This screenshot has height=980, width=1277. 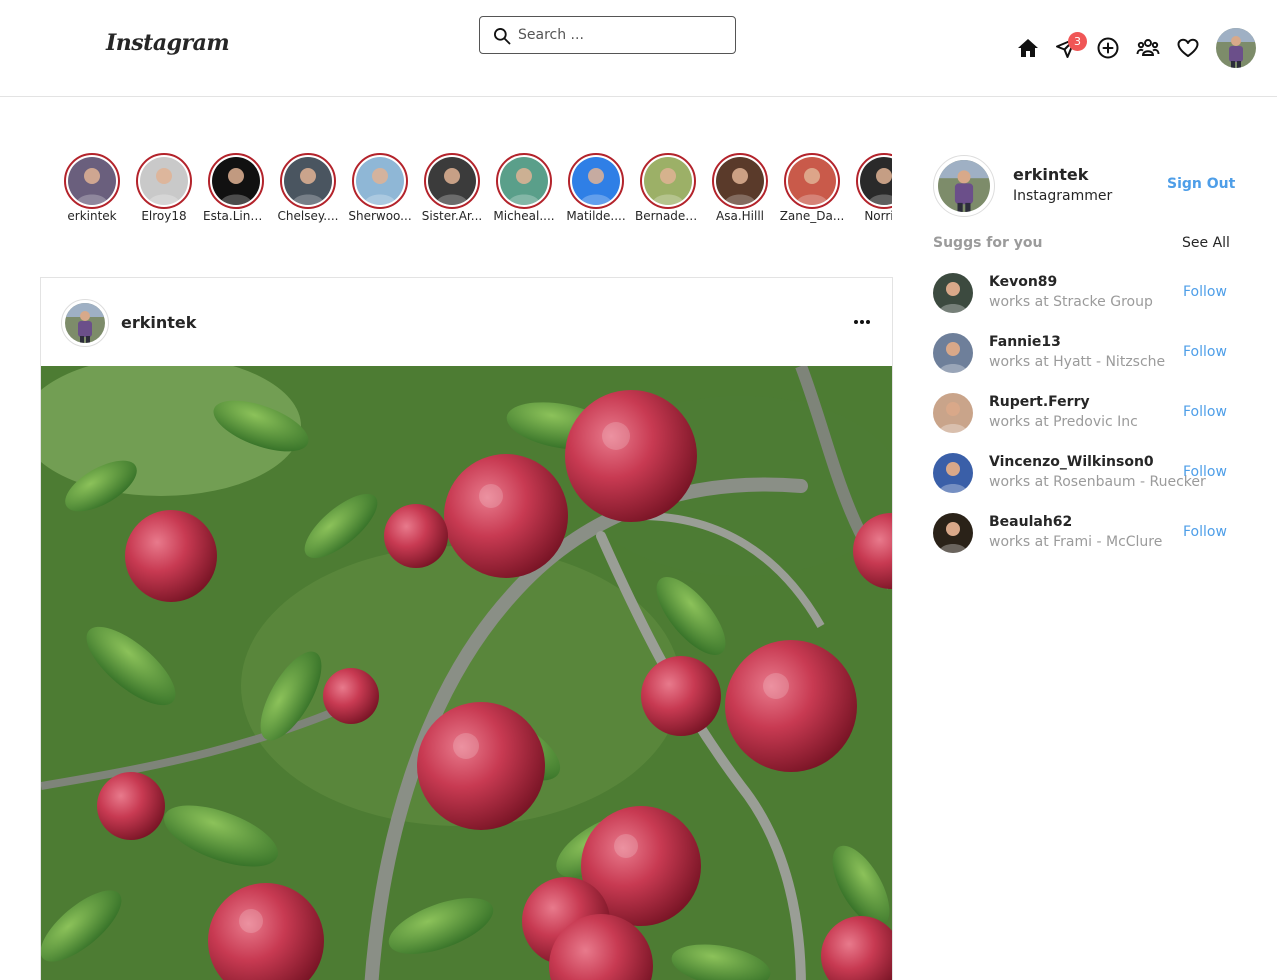 I want to click on suggestion-workplace: works at Frami - McClure, so click(x=1076, y=542).